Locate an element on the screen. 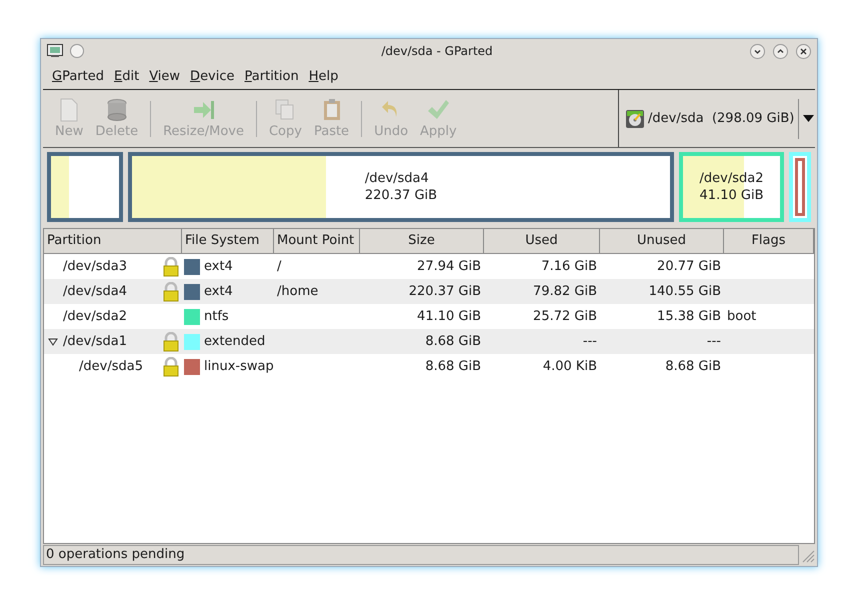 This screenshot has width=859, height=607. menu-item: View is located at coordinates (165, 76).